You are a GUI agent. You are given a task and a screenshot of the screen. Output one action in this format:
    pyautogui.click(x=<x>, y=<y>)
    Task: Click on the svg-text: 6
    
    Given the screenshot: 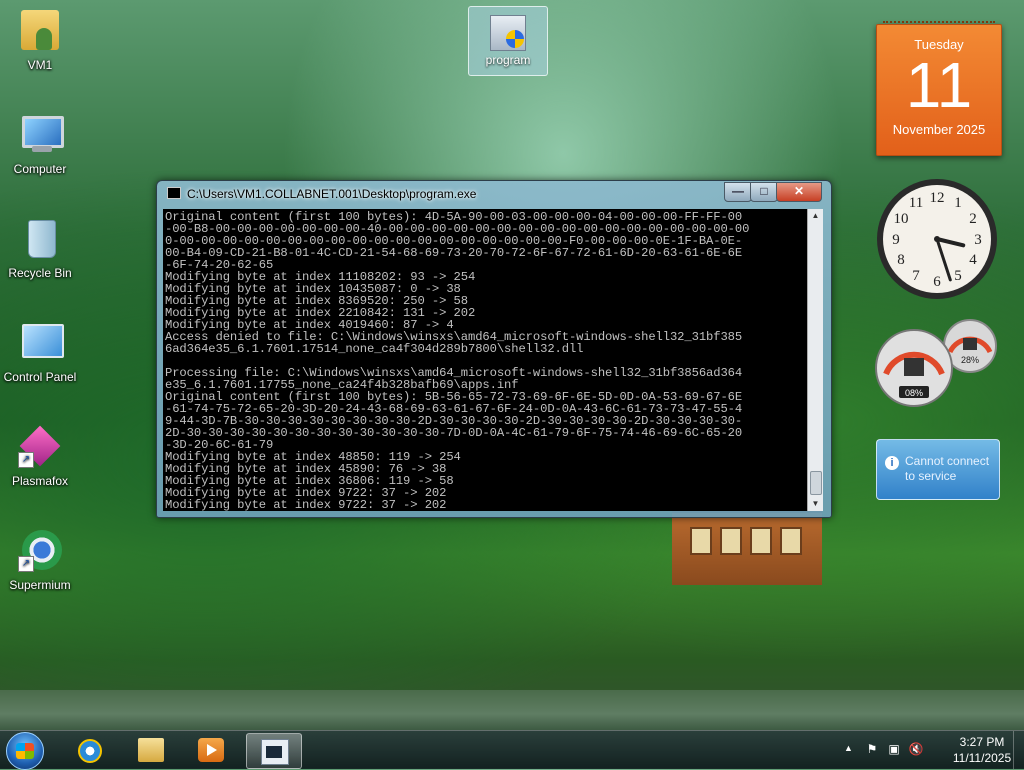 What is the action you would take?
    pyautogui.click(x=937, y=282)
    